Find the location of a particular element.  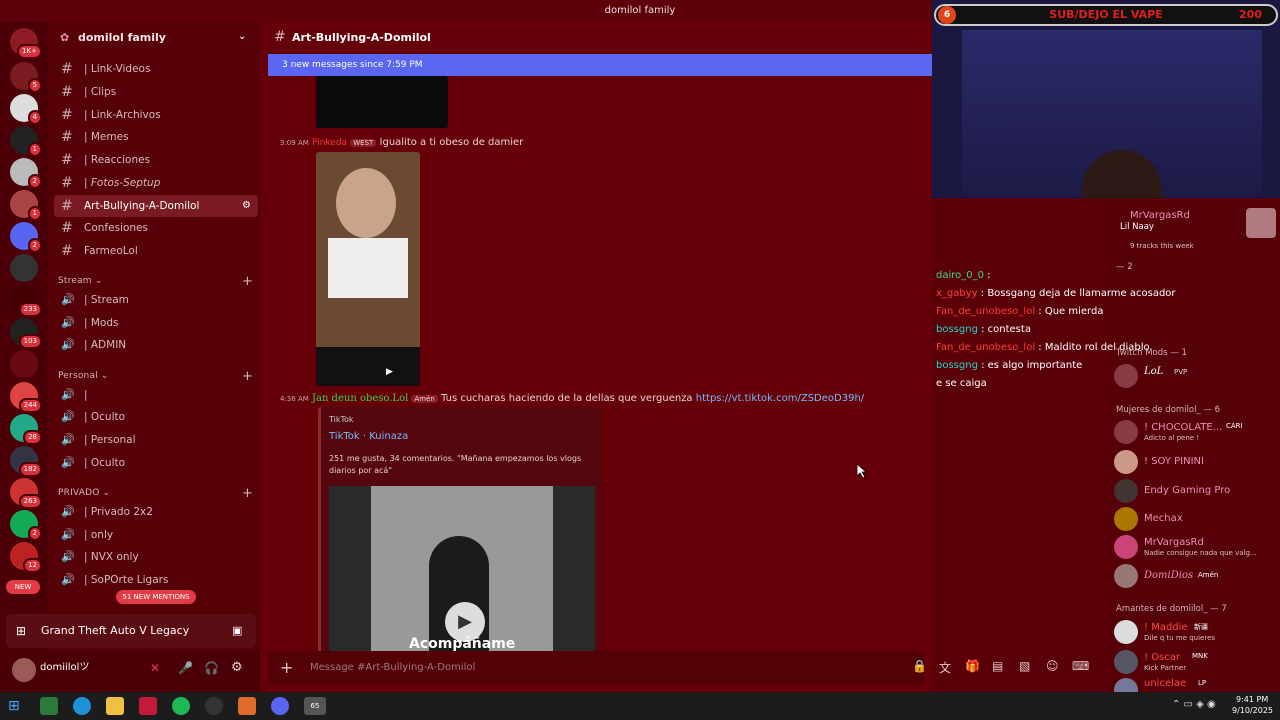

sticker-icon: ▧ is located at coordinates (1024, 666).